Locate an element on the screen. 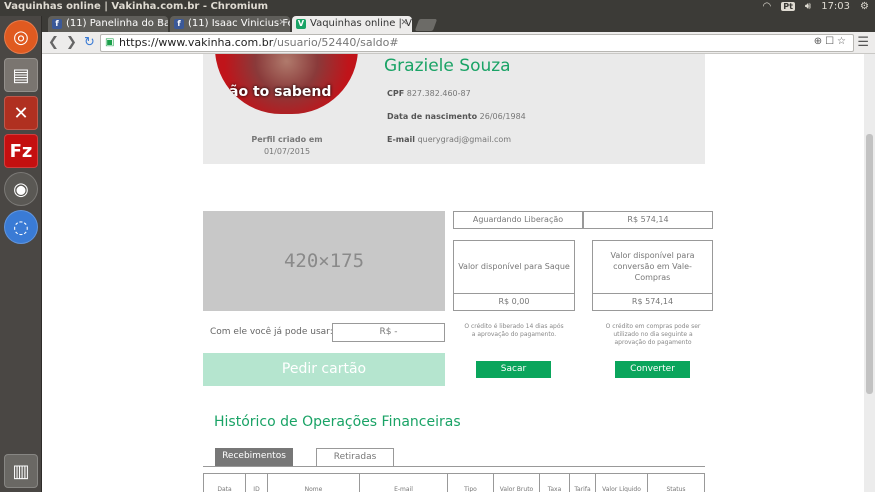 This screenshot has width=875, height=492. card-placeholder-image: 420×175 is located at coordinates (324, 261).